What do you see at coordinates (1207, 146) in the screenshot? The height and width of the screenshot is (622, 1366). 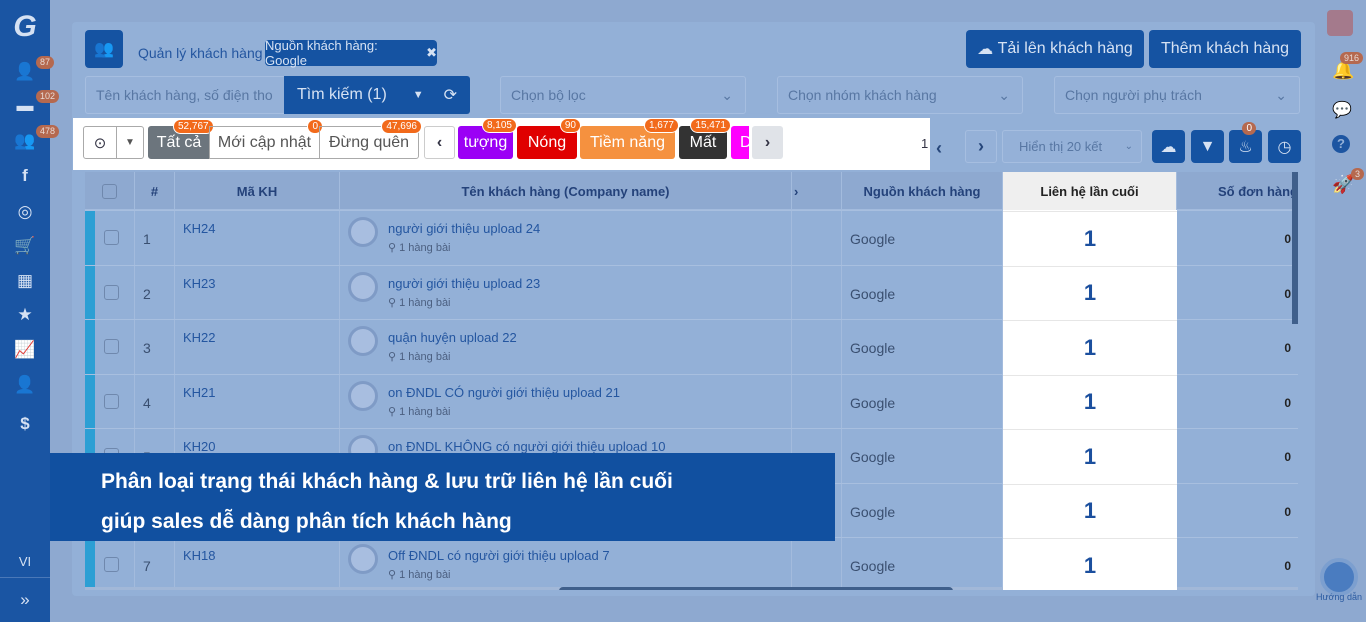 I see `filter-icon: ▼` at bounding box center [1207, 146].